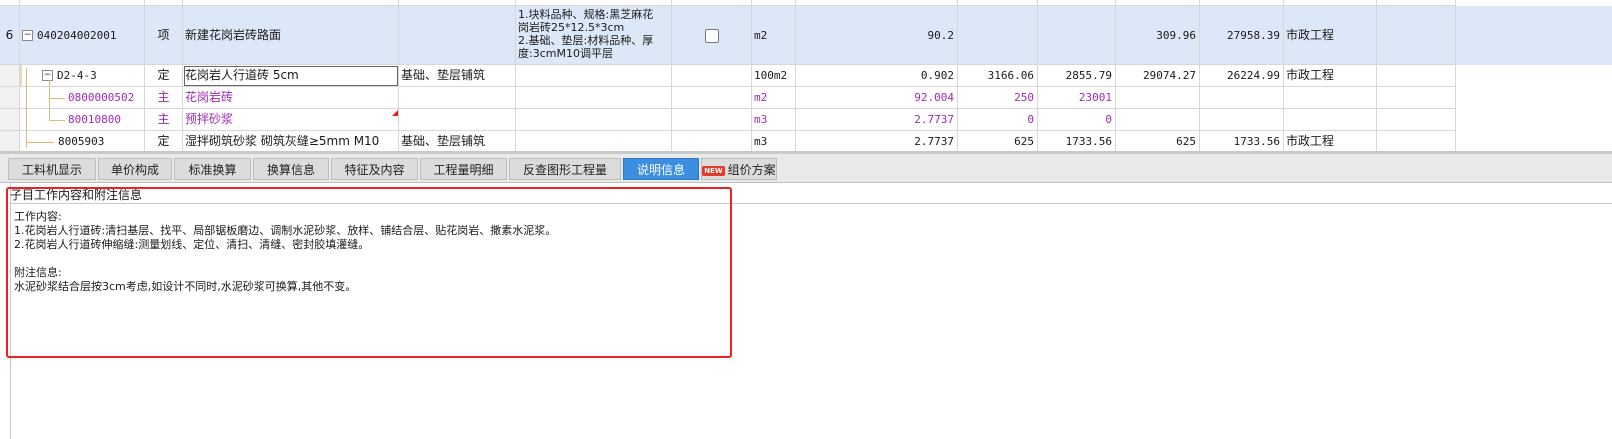 The image size is (1612, 439). I want to click on quantity-cell: 0.902, so click(877, 76).